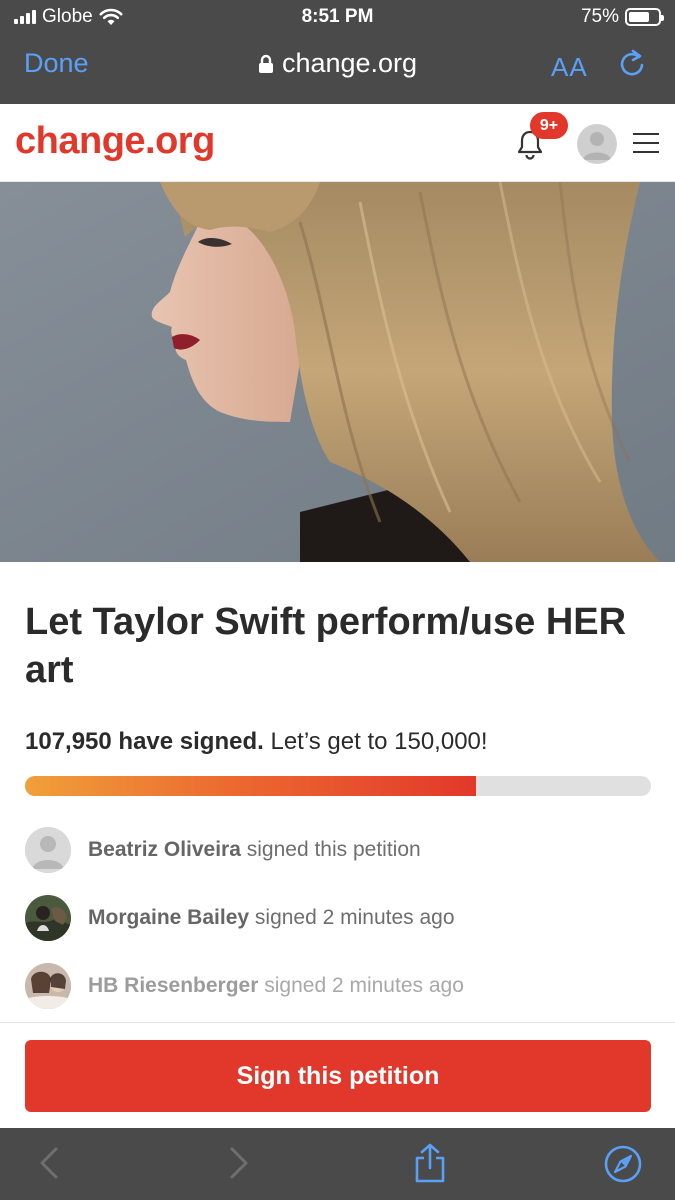 This screenshot has width=675, height=1200. I want to click on status-right: 75%, so click(622, 17).